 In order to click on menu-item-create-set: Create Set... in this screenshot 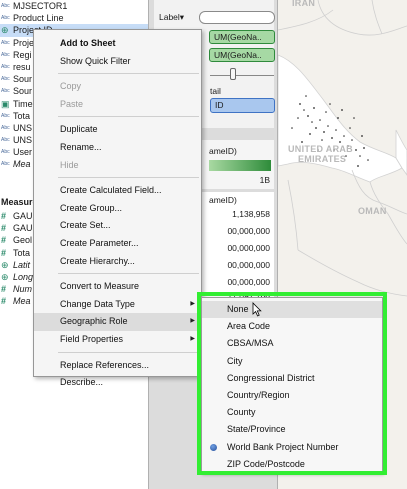, I will do `click(117, 226)`.